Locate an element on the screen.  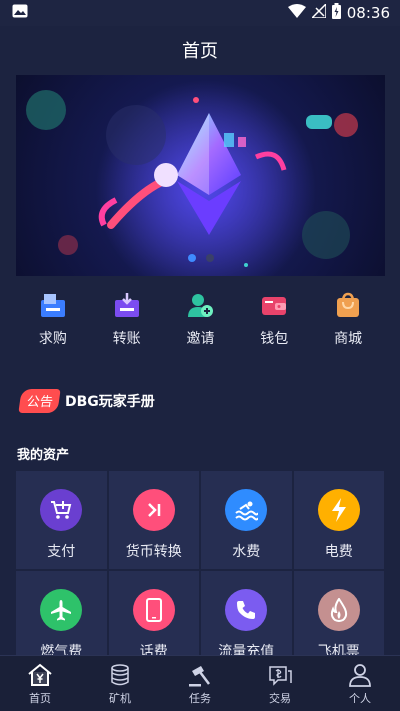
tab-trade: 交易 is located at coordinates (280, 684).